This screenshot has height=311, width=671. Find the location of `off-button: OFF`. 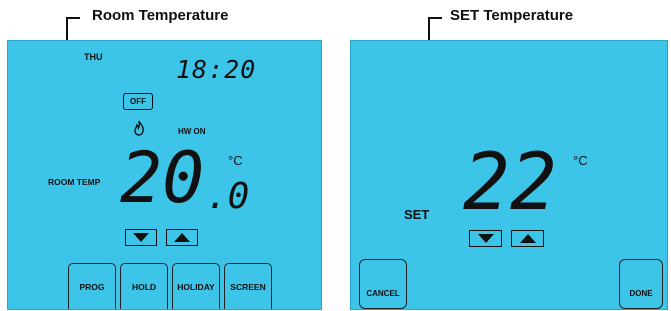

off-button: OFF is located at coordinates (138, 101).